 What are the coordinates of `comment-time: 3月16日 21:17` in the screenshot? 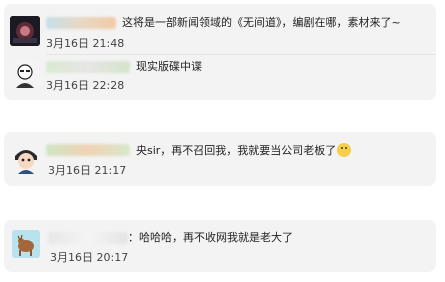 It's located at (87, 170).